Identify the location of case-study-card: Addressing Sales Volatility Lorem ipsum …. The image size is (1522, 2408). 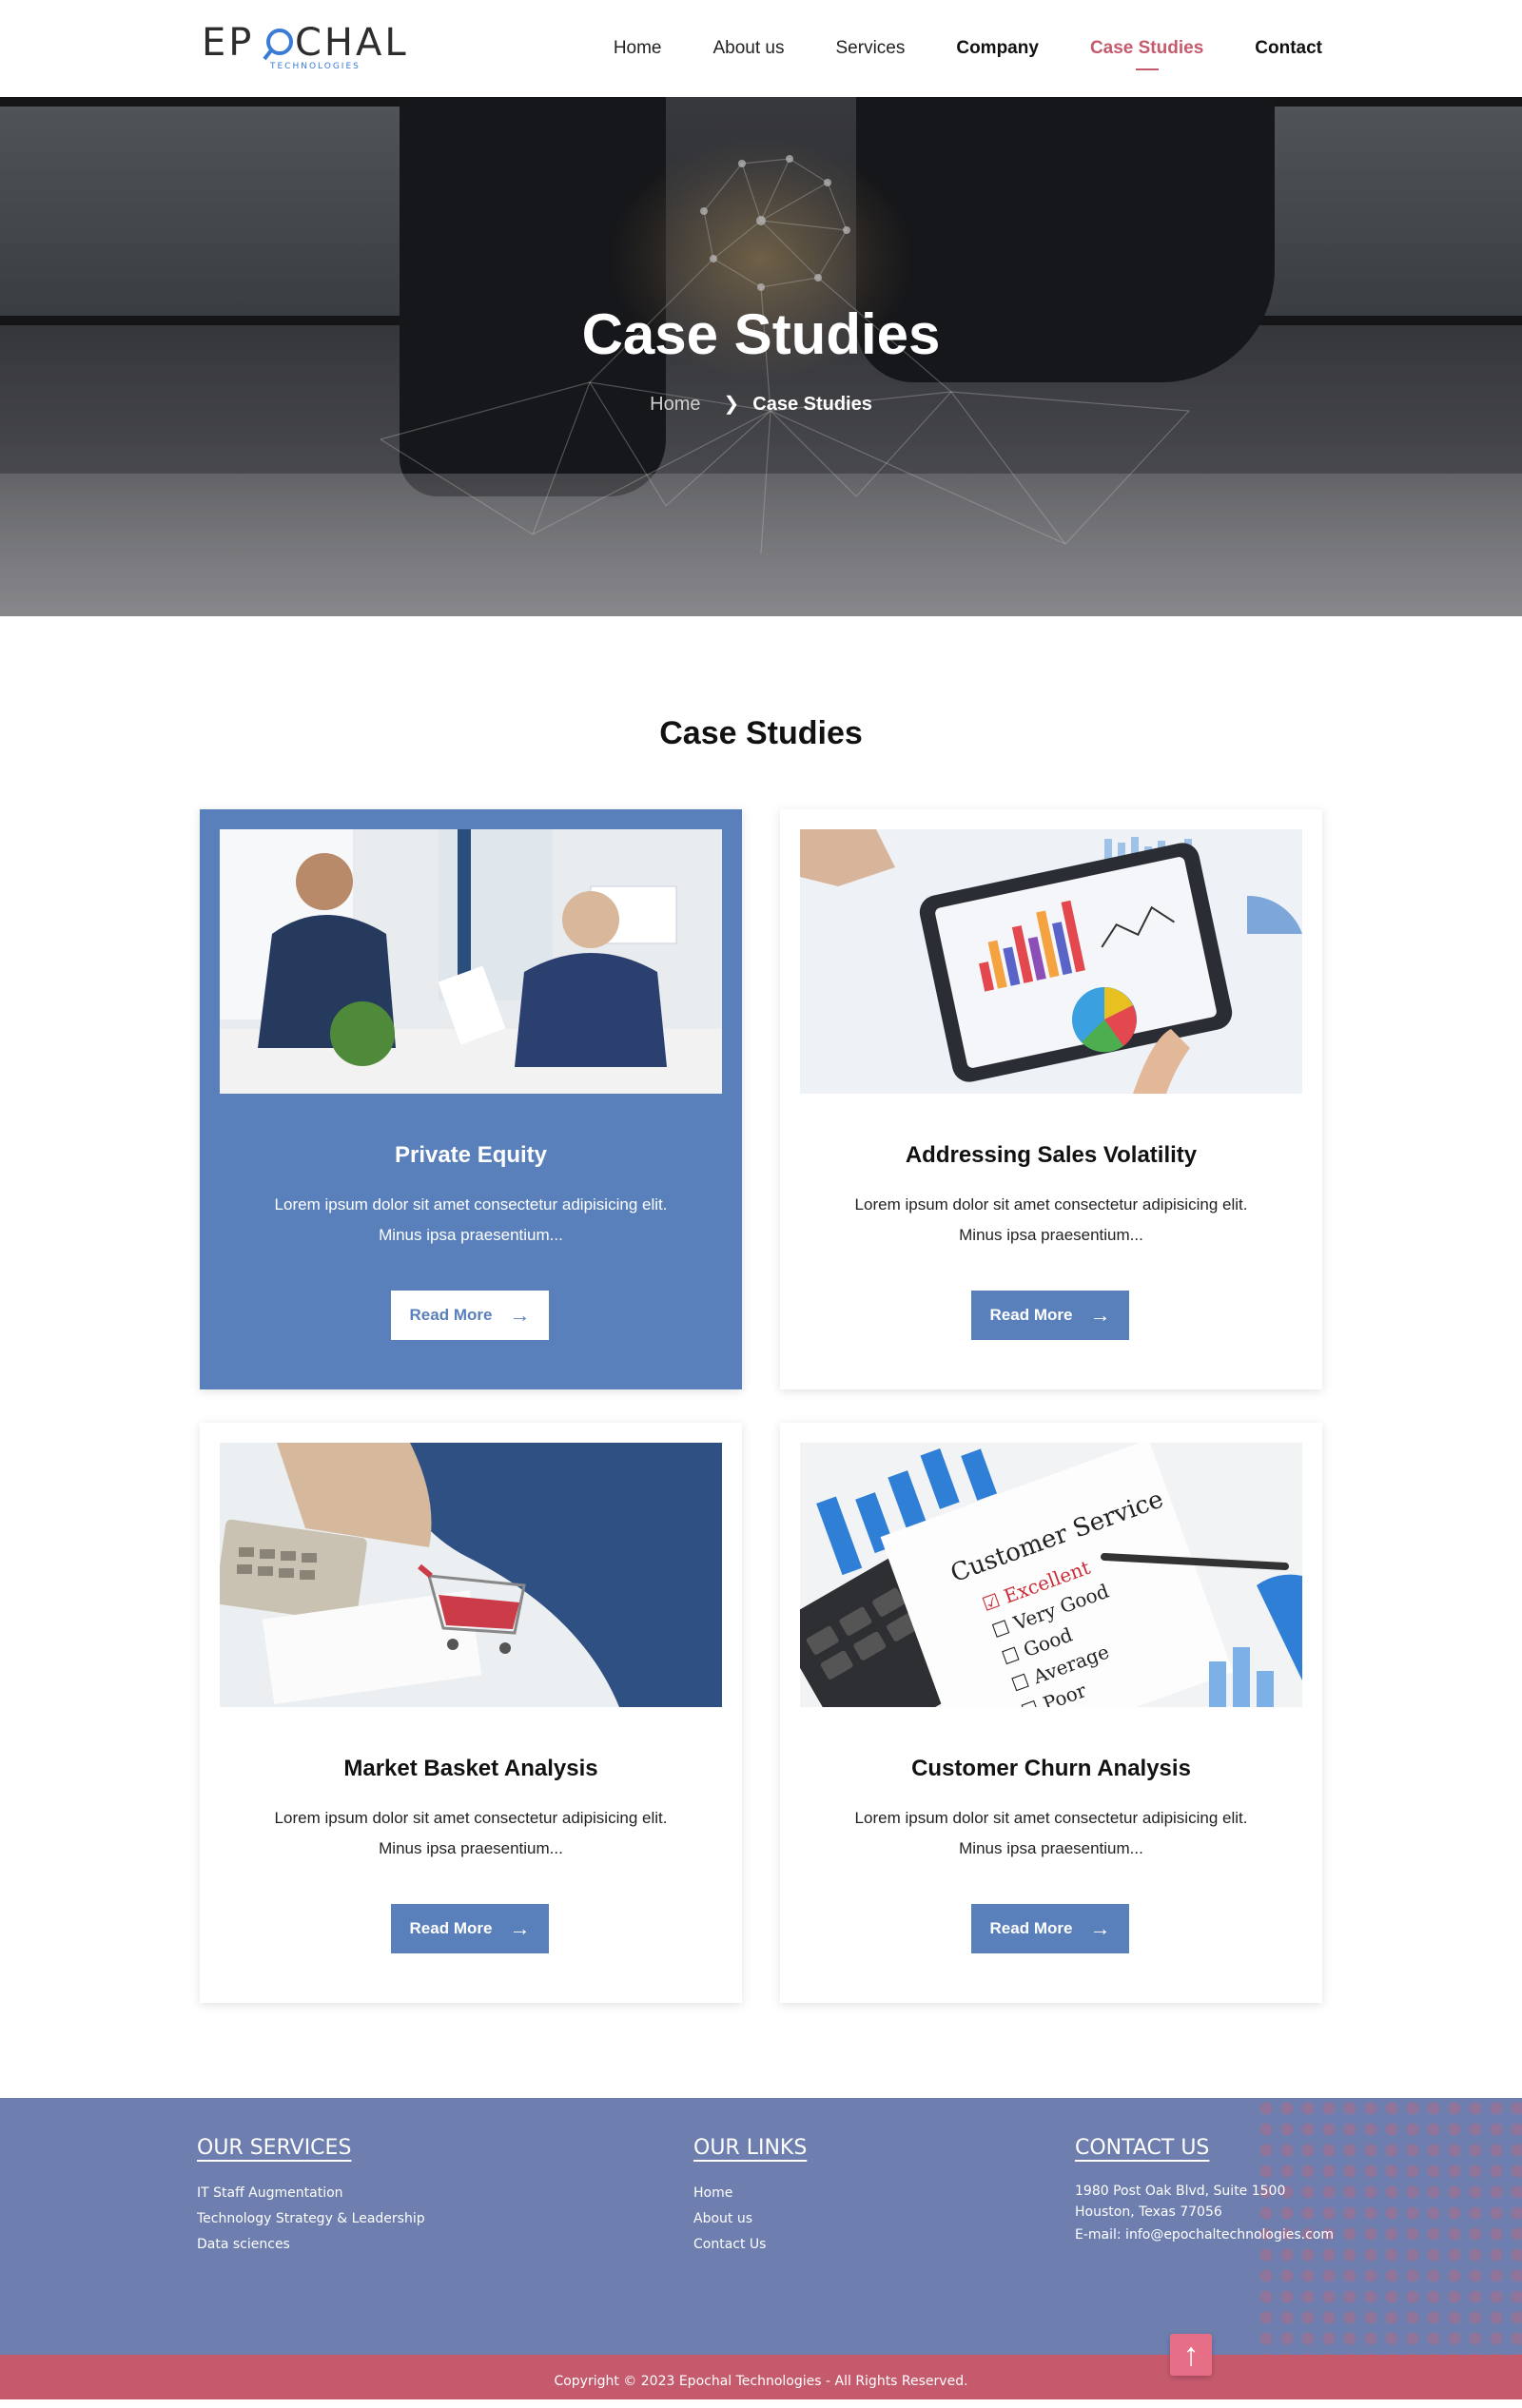
(1051, 1099).